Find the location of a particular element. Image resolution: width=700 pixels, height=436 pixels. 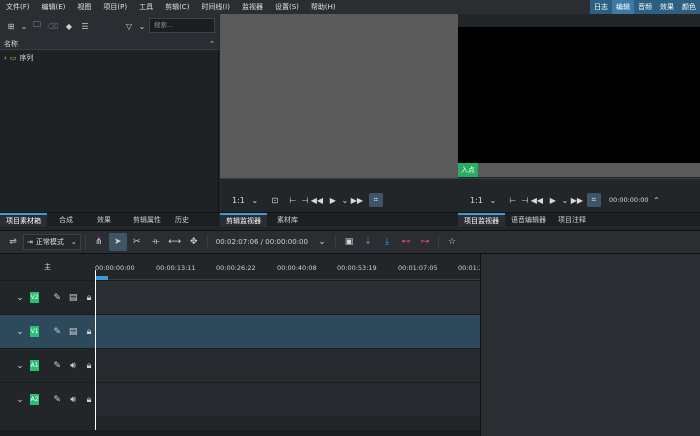

tab-project-monitor: 项目监视器 is located at coordinates (481, 219).